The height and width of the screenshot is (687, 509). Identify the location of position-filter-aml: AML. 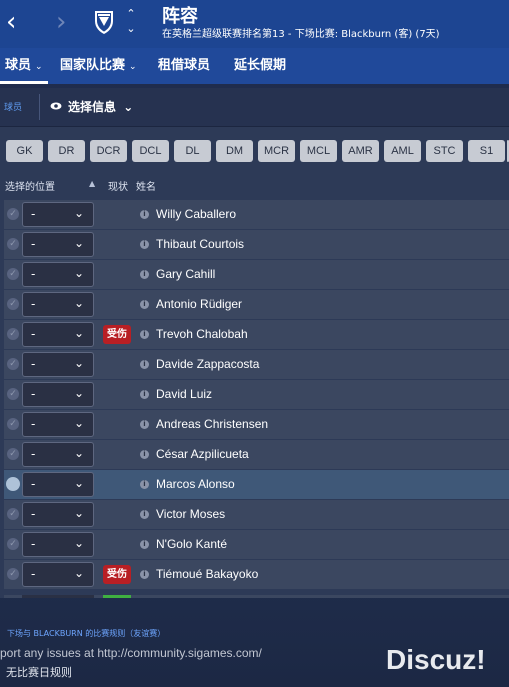
(402, 151).